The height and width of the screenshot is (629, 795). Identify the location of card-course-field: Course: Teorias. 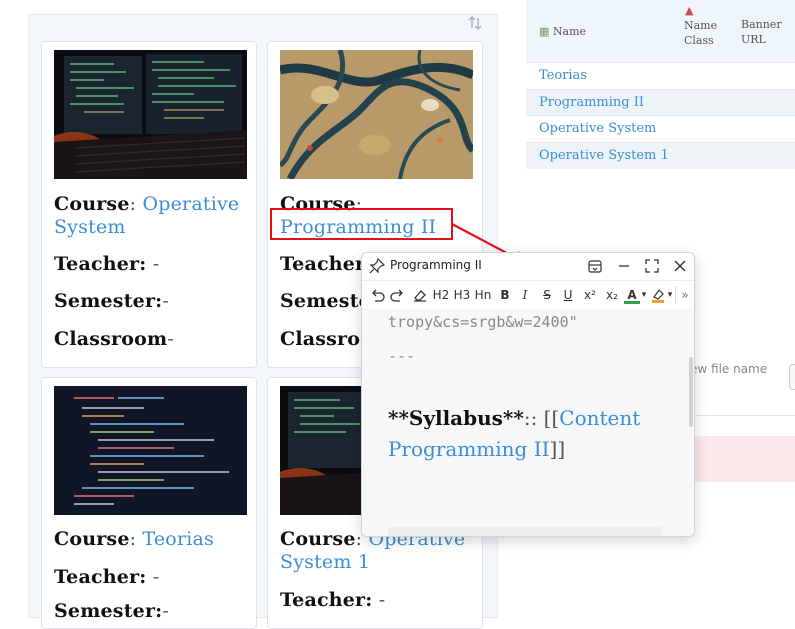
(134, 539).